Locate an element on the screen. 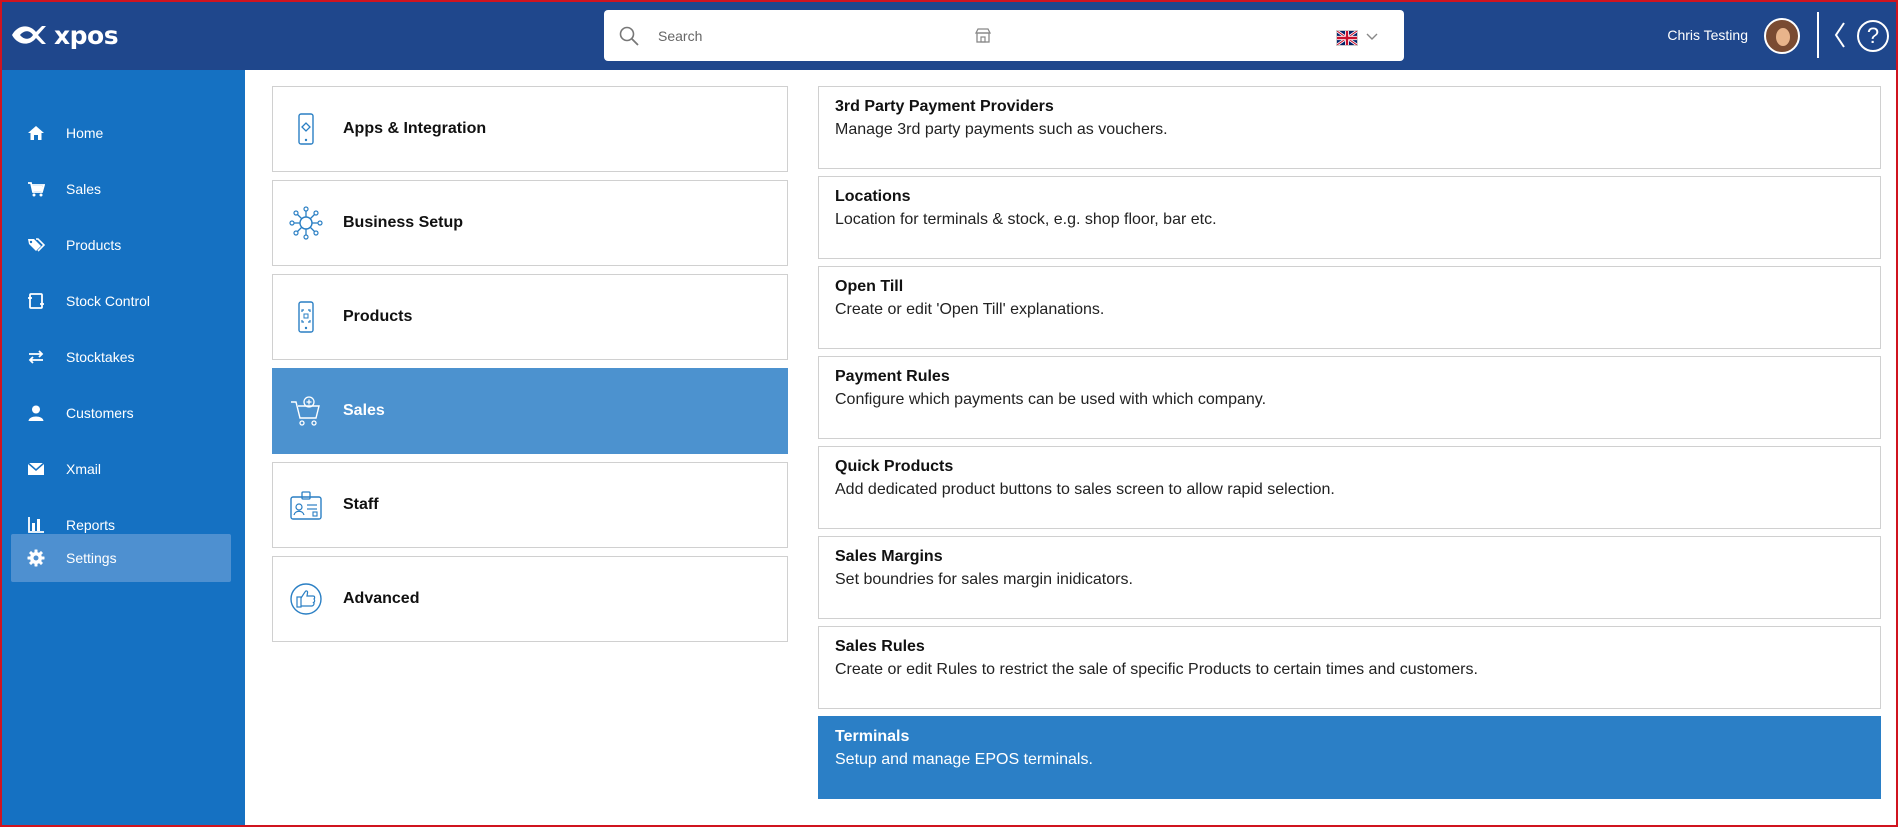 The width and height of the screenshot is (1898, 827). user-name: Chris Testing is located at coordinates (1707, 35).